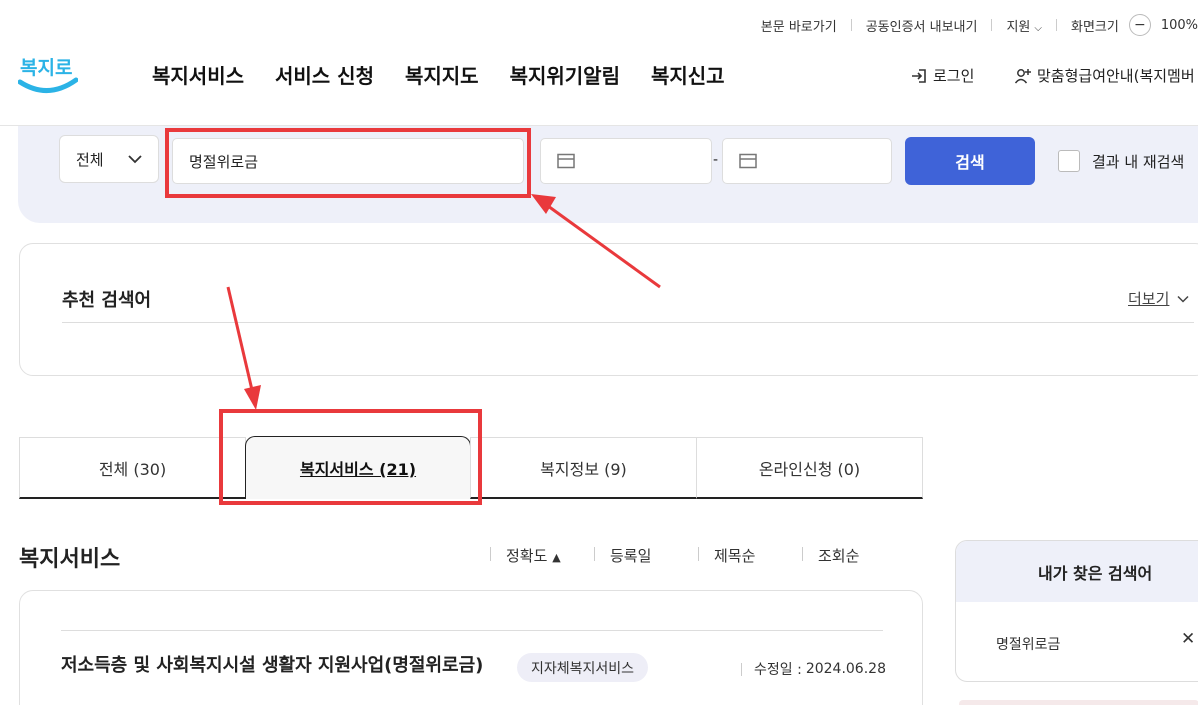 Image resolution: width=1198 pixels, height=705 pixels. Describe the element at coordinates (109, 159) in the screenshot. I see `search-scope-select: 전체` at that location.